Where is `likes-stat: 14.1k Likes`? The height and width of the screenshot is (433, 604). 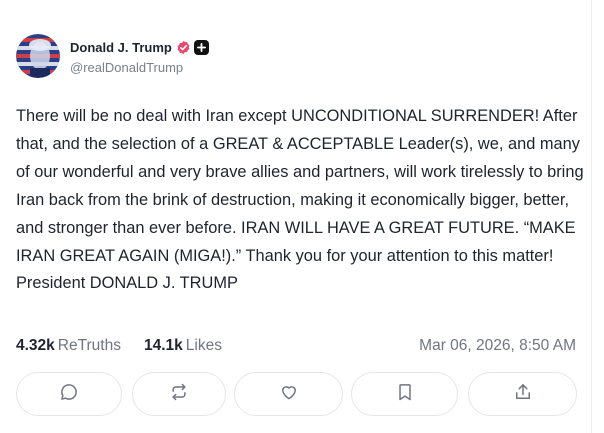 likes-stat: 14.1k Likes is located at coordinates (183, 346).